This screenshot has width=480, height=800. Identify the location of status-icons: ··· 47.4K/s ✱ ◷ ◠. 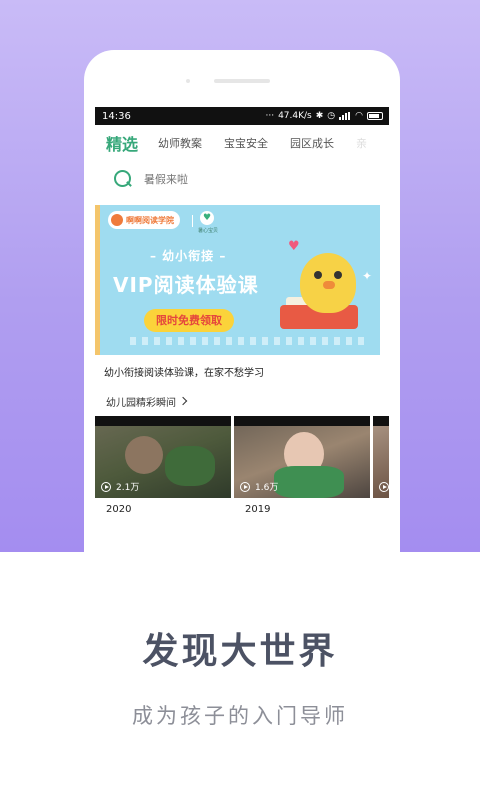
(324, 116).